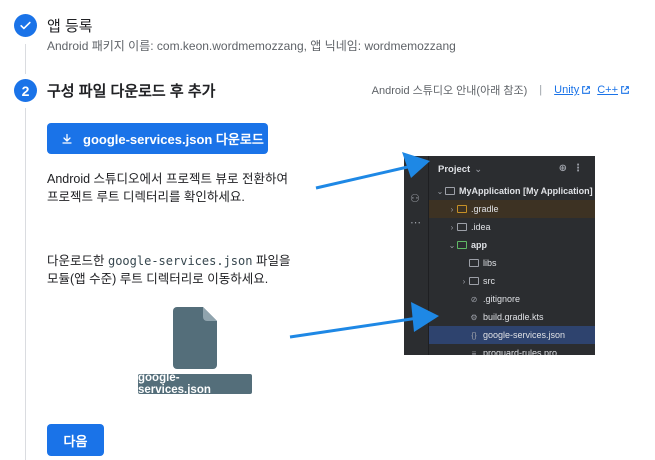  Describe the element at coordinates (474, 335) in the screenshot. I see `json-file-icon: {}` at that location.